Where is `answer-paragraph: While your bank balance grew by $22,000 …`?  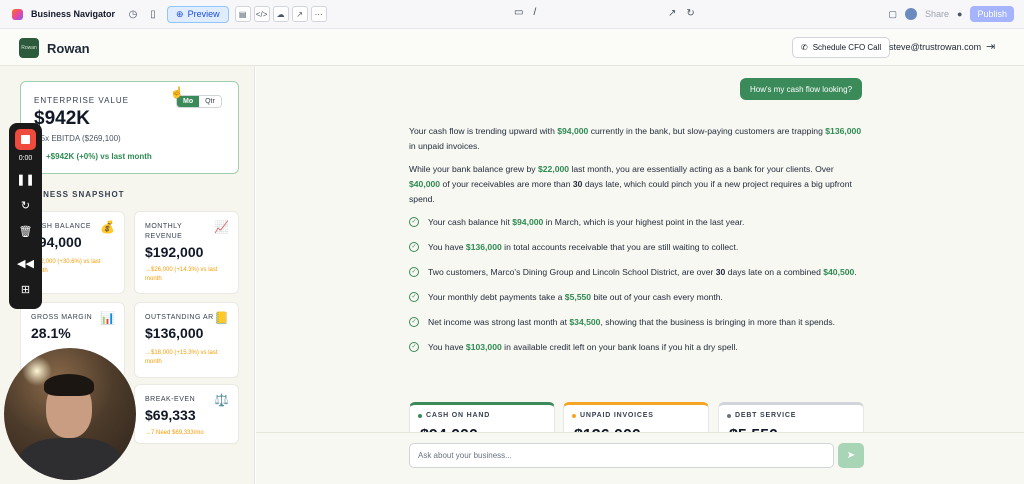
answer-paragraph: While your bank balance grew by $22,000 … is located at coordinates (630, 184).